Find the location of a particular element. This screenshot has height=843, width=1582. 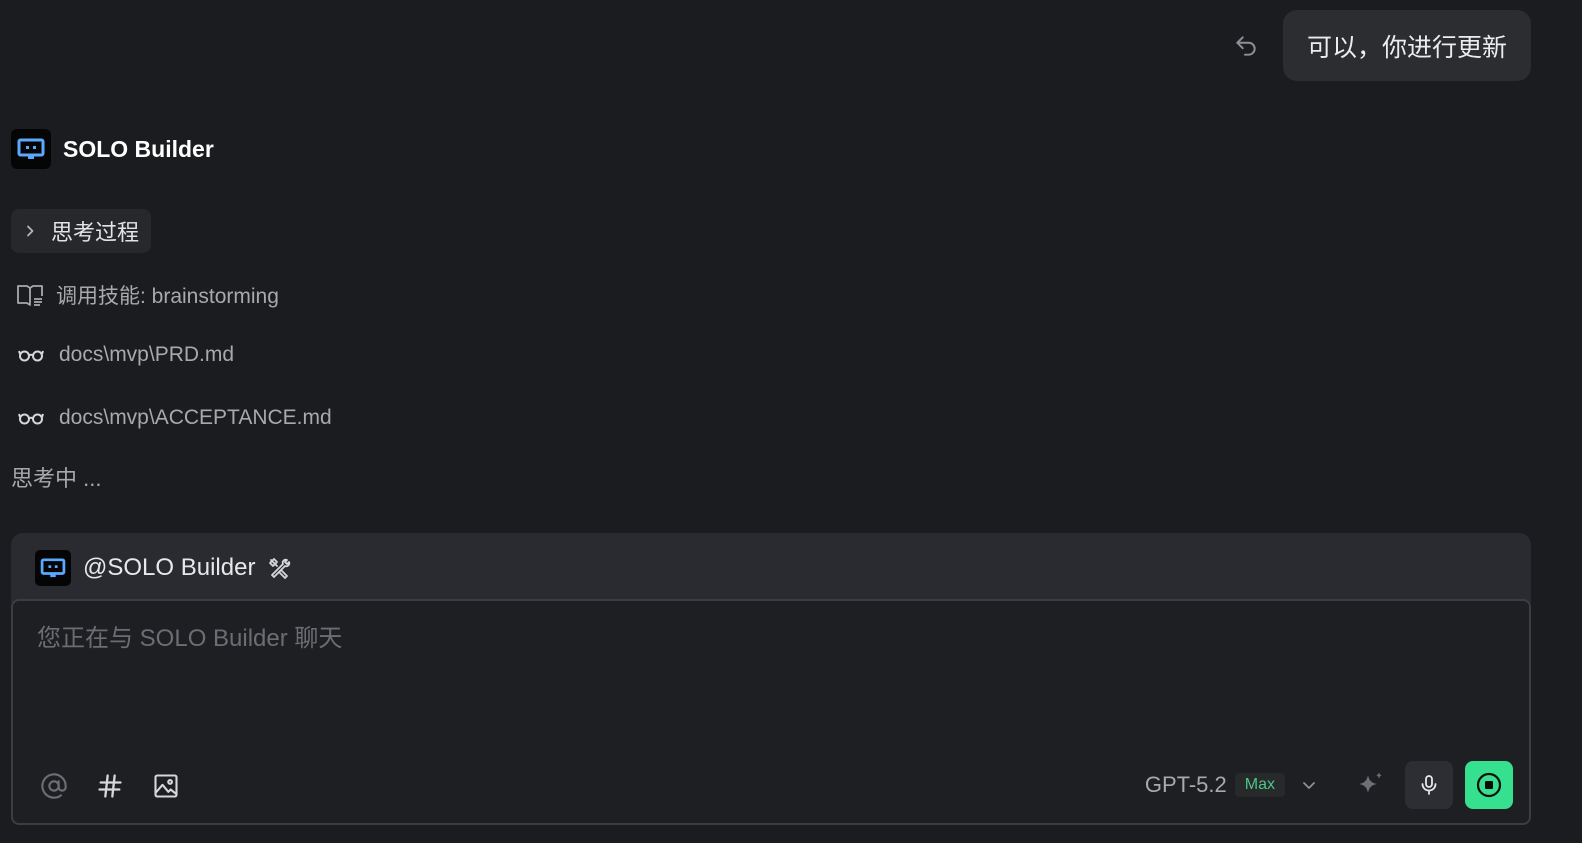

enhance-prompt-button is located at coordinates (1371, 785).